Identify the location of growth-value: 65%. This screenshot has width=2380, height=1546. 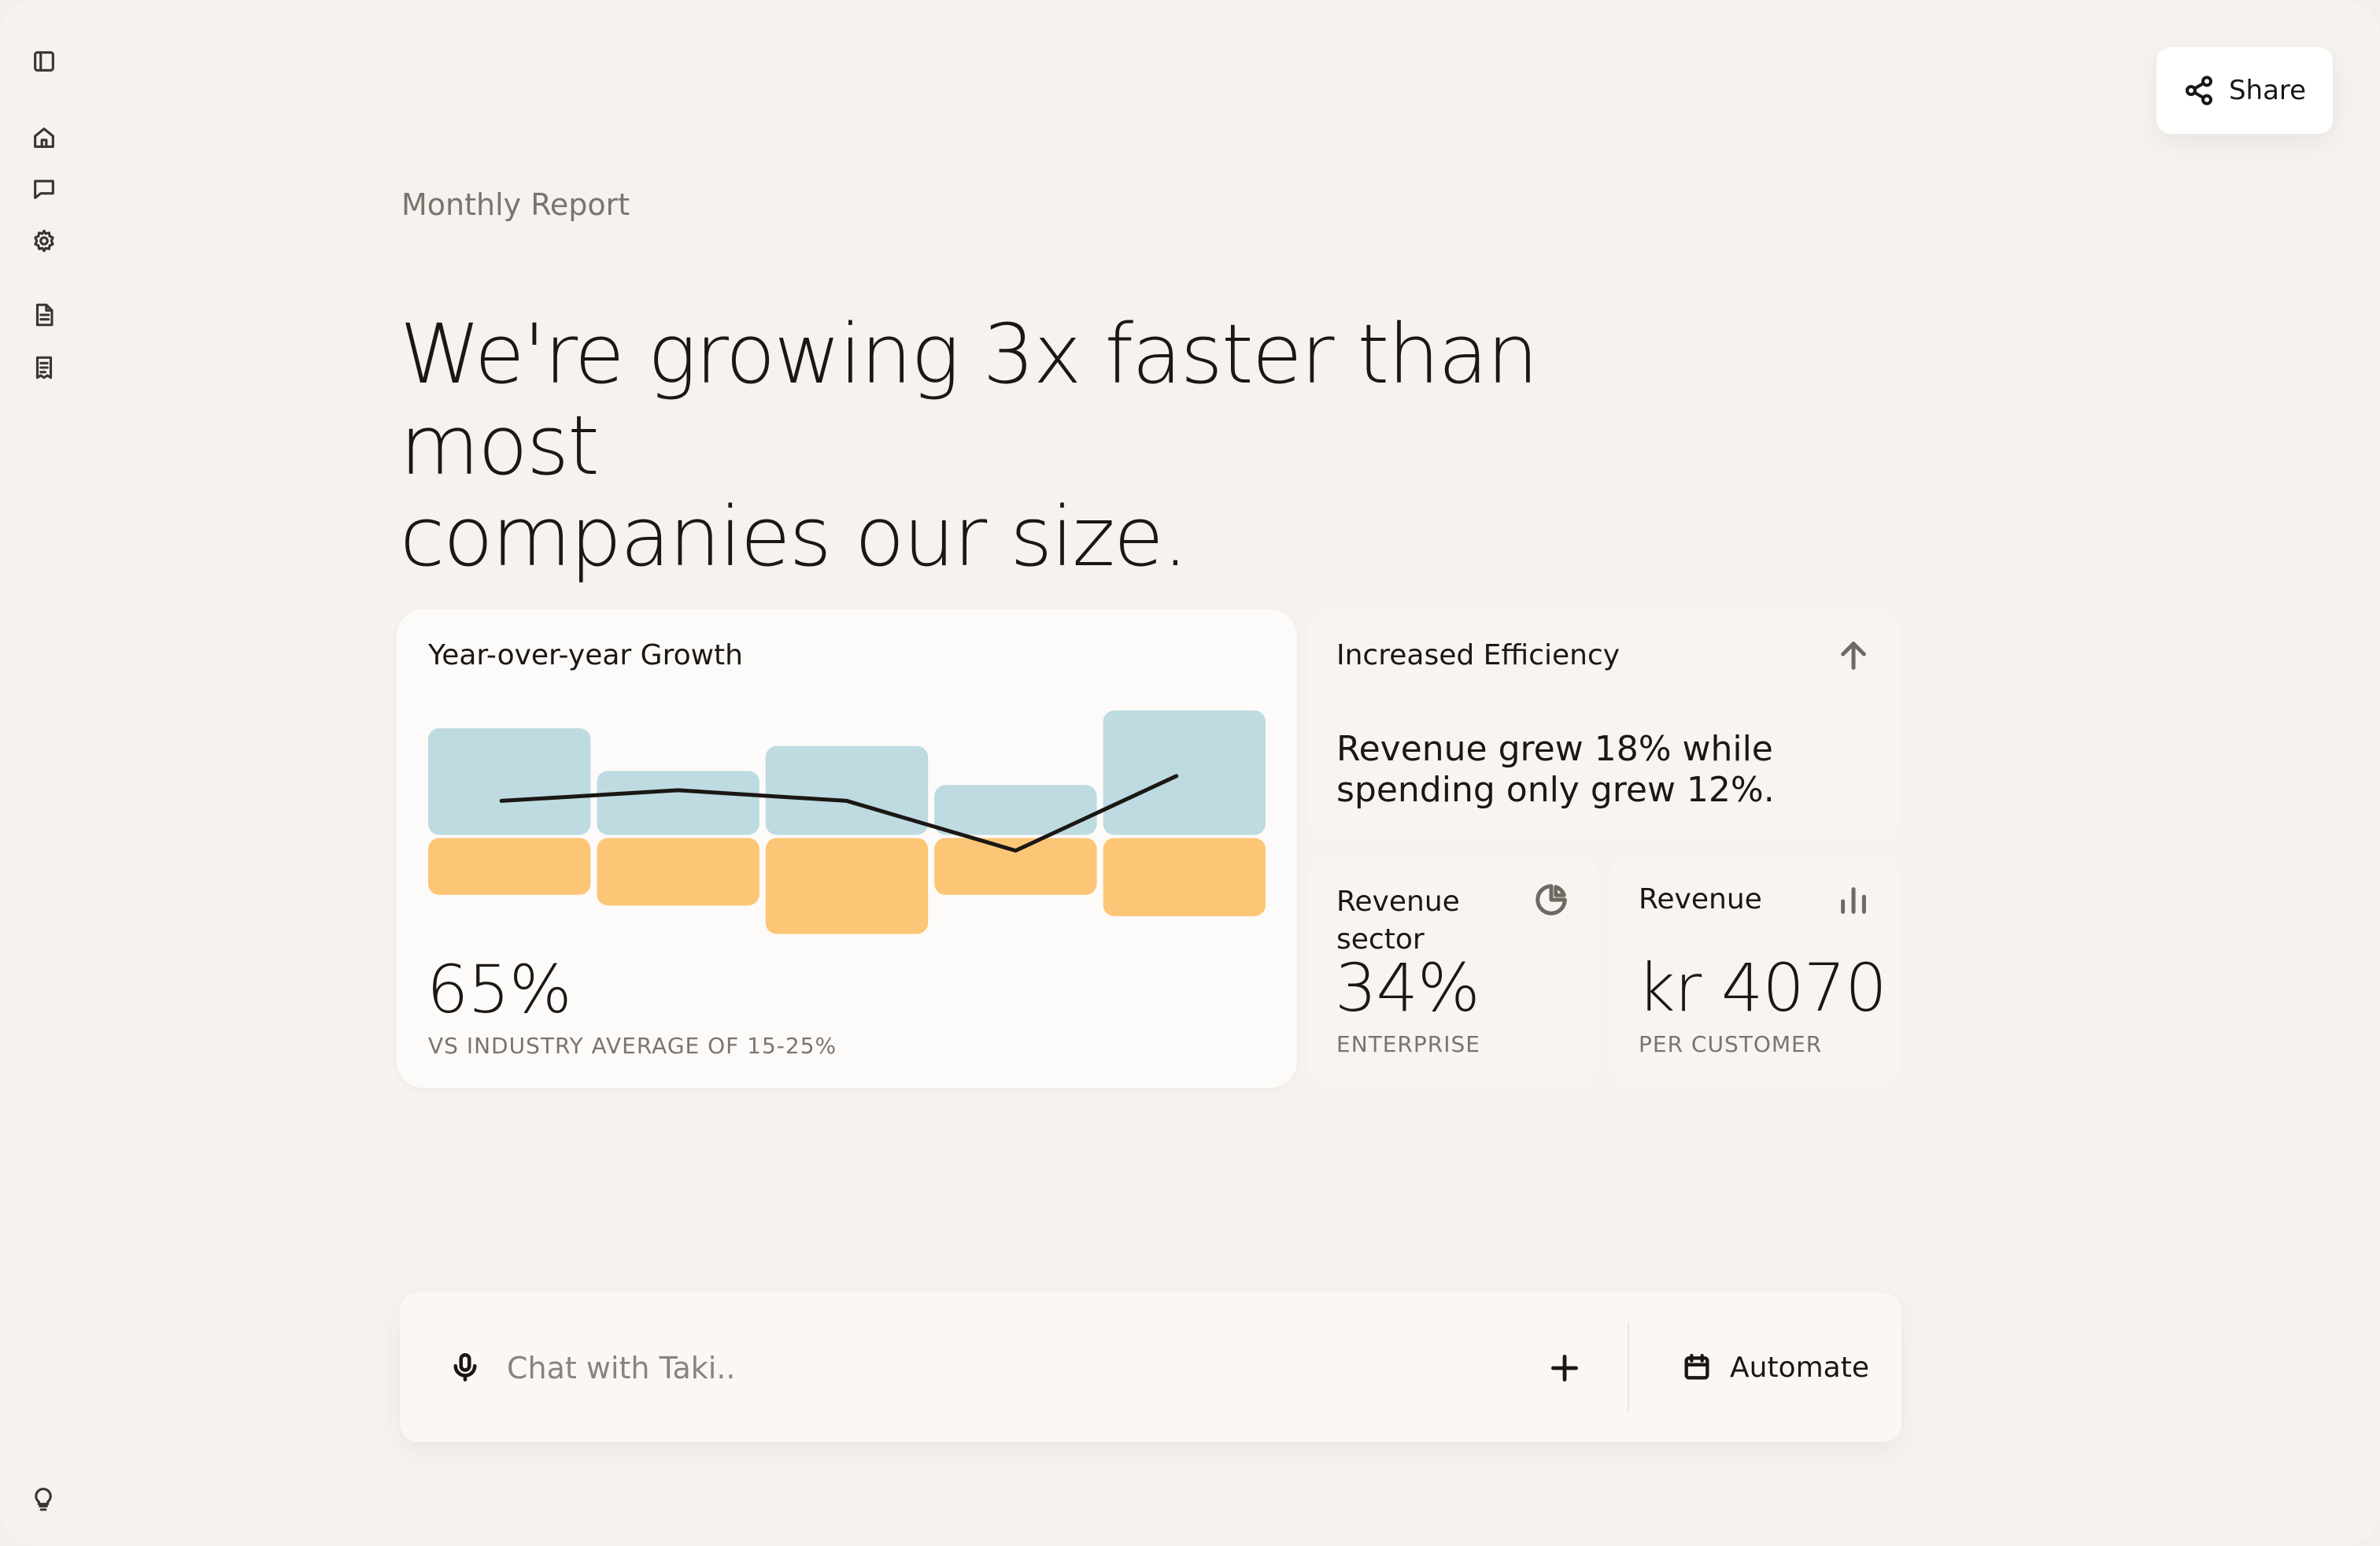
(499, 990).